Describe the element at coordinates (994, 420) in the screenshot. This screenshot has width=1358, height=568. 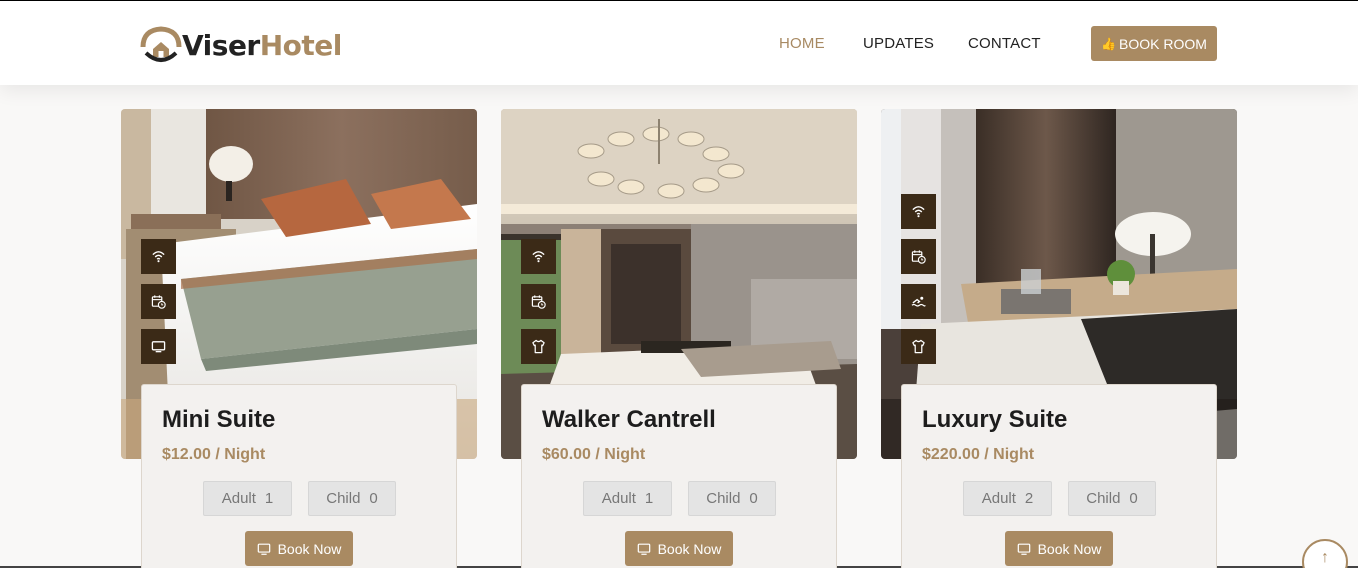
I see `room-name: Luxury Suite` at that location.